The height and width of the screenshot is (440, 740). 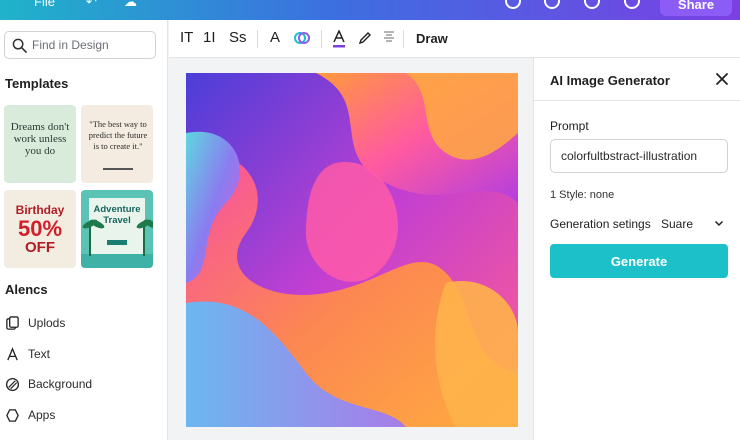 What do you see at coordinates (91, 5) in the screenshot?
I see `undo-icon: ↶` at bounding box center [91, 5].